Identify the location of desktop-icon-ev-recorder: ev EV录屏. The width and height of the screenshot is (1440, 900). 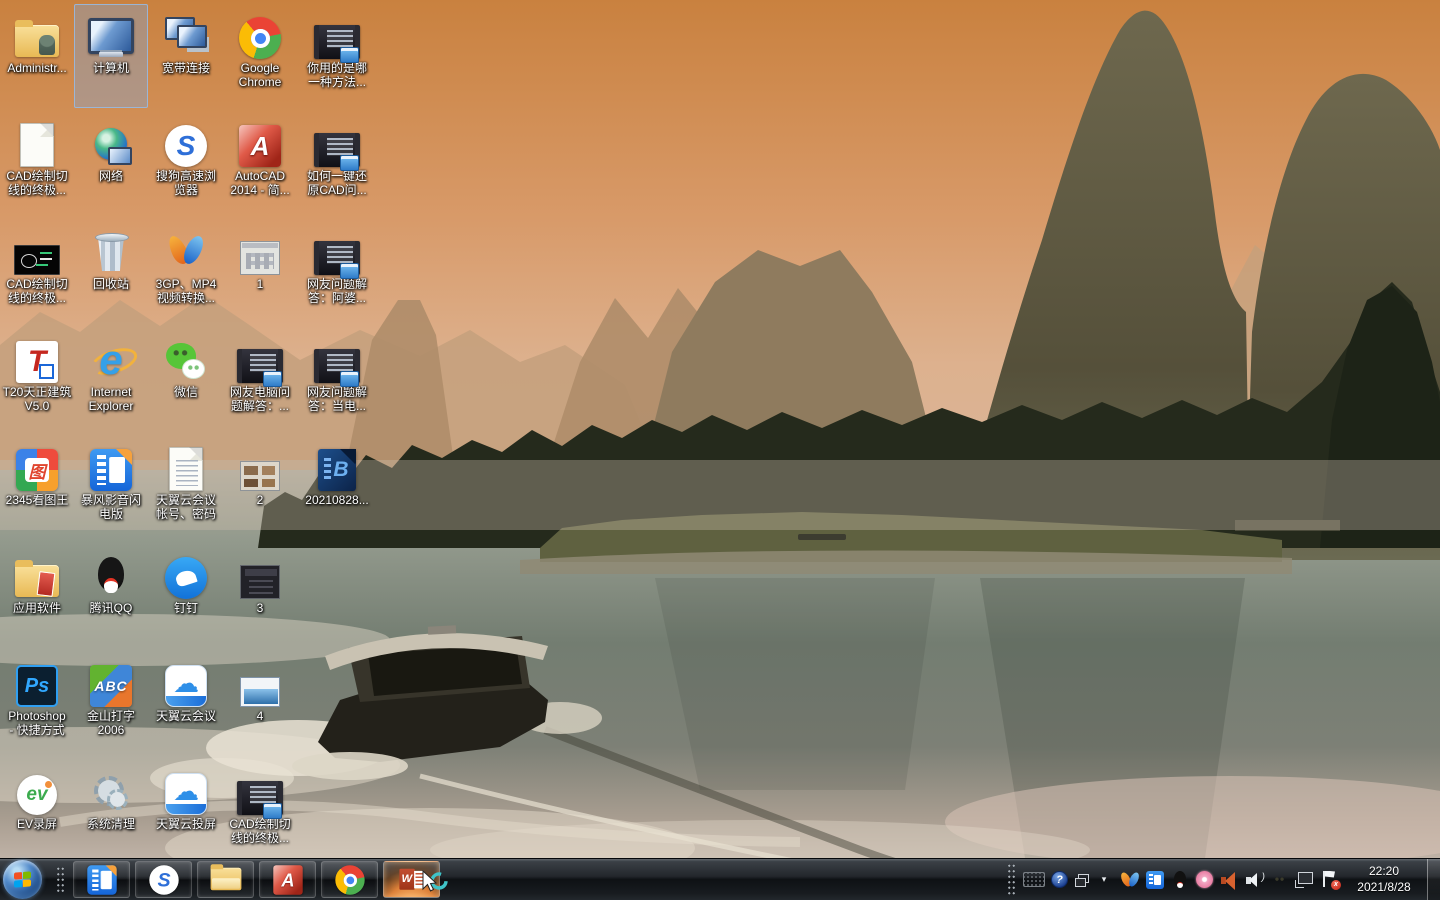
(37, 812).